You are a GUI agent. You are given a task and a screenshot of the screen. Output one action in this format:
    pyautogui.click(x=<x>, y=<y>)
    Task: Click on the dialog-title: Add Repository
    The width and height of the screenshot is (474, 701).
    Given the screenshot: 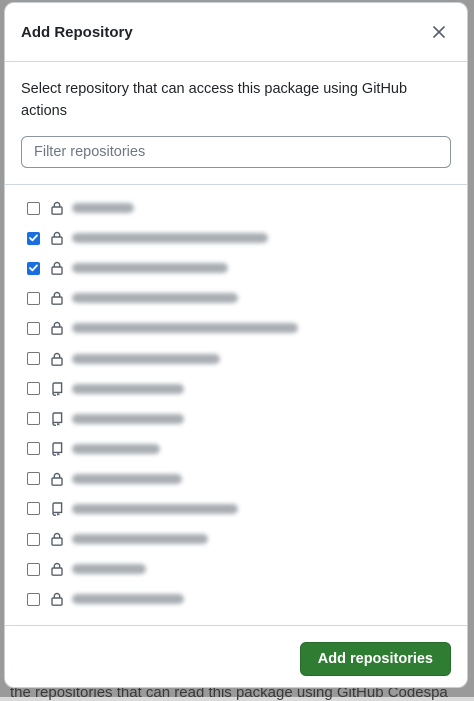 What is the action you would take?
    pyautogui.click(x=77, y=32)
    